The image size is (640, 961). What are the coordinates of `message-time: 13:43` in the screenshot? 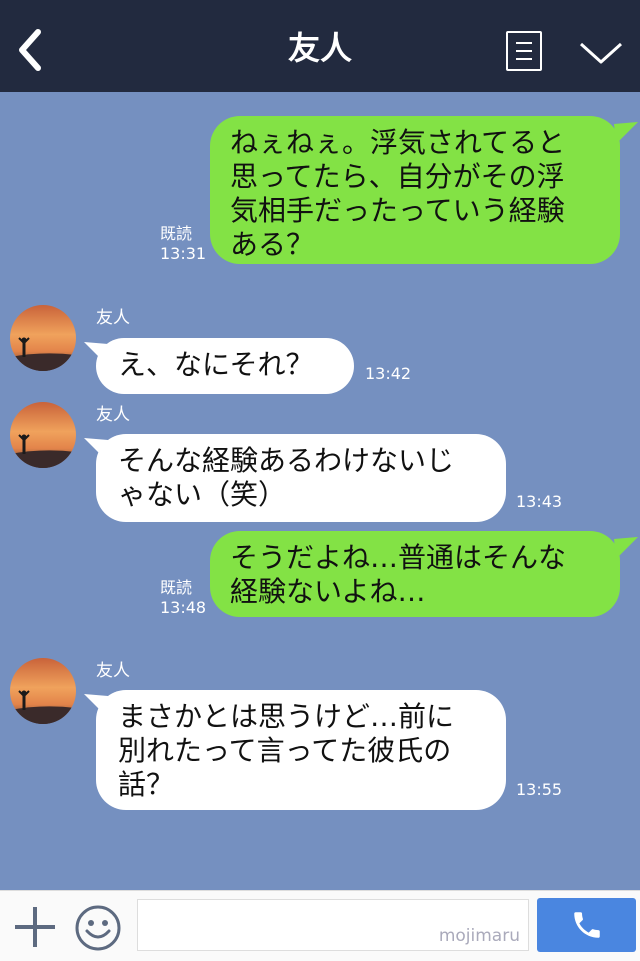 It's located at (539, 501).